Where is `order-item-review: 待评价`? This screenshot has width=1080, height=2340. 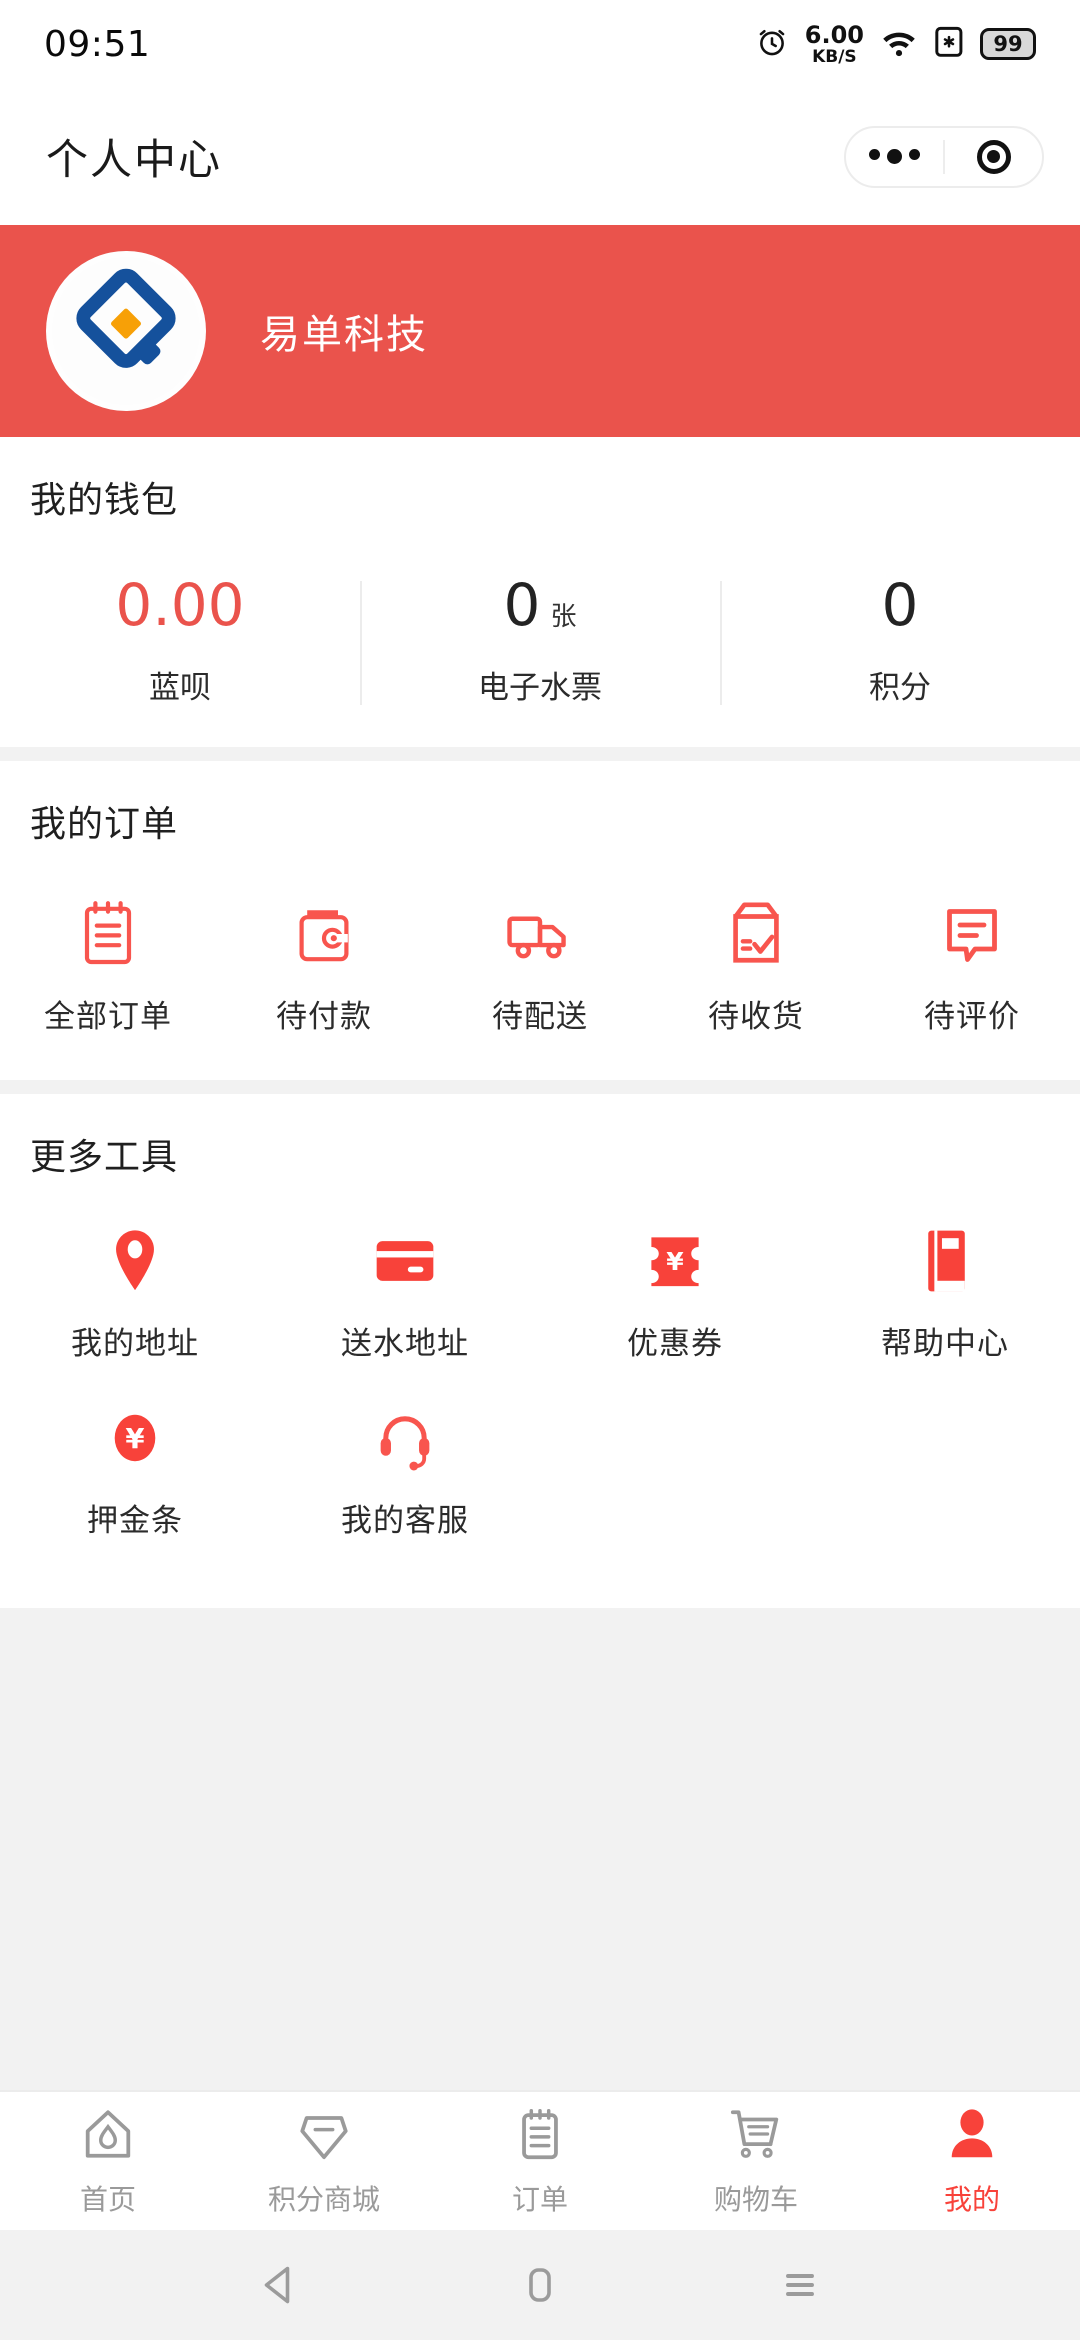 order-item-review: 待评价 is located at coordinates (972, 964).